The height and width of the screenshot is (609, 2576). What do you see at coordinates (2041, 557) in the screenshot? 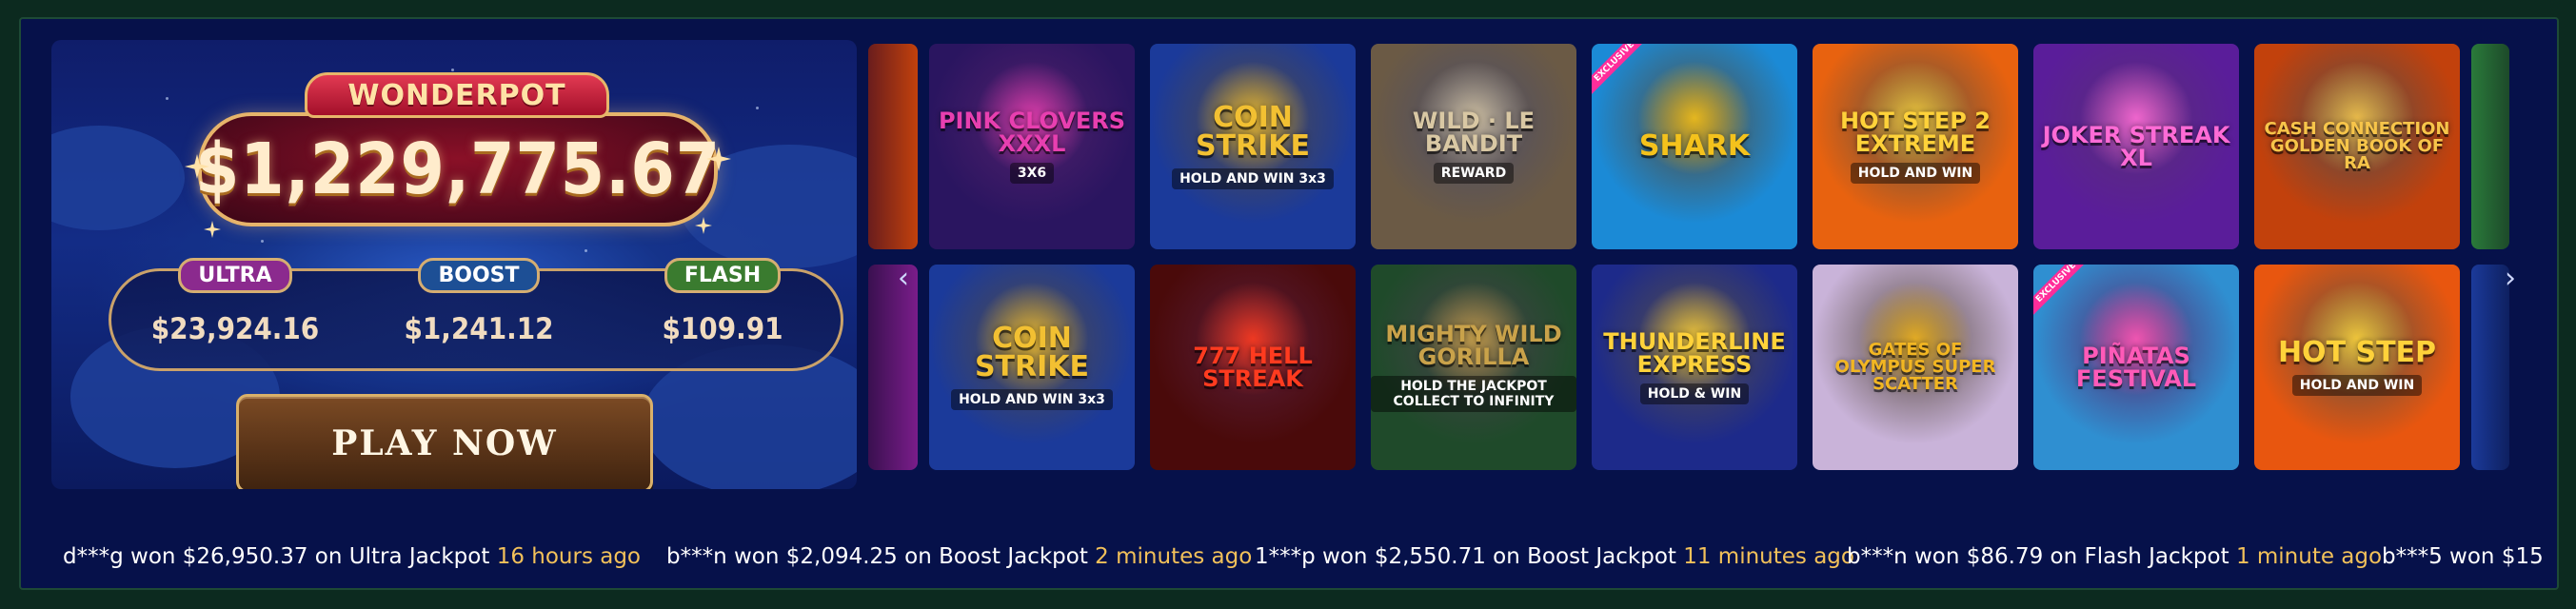
I see `winner-text: b***n won $86.79 on Flash Jackpot` at bounding box center [2041, 557].